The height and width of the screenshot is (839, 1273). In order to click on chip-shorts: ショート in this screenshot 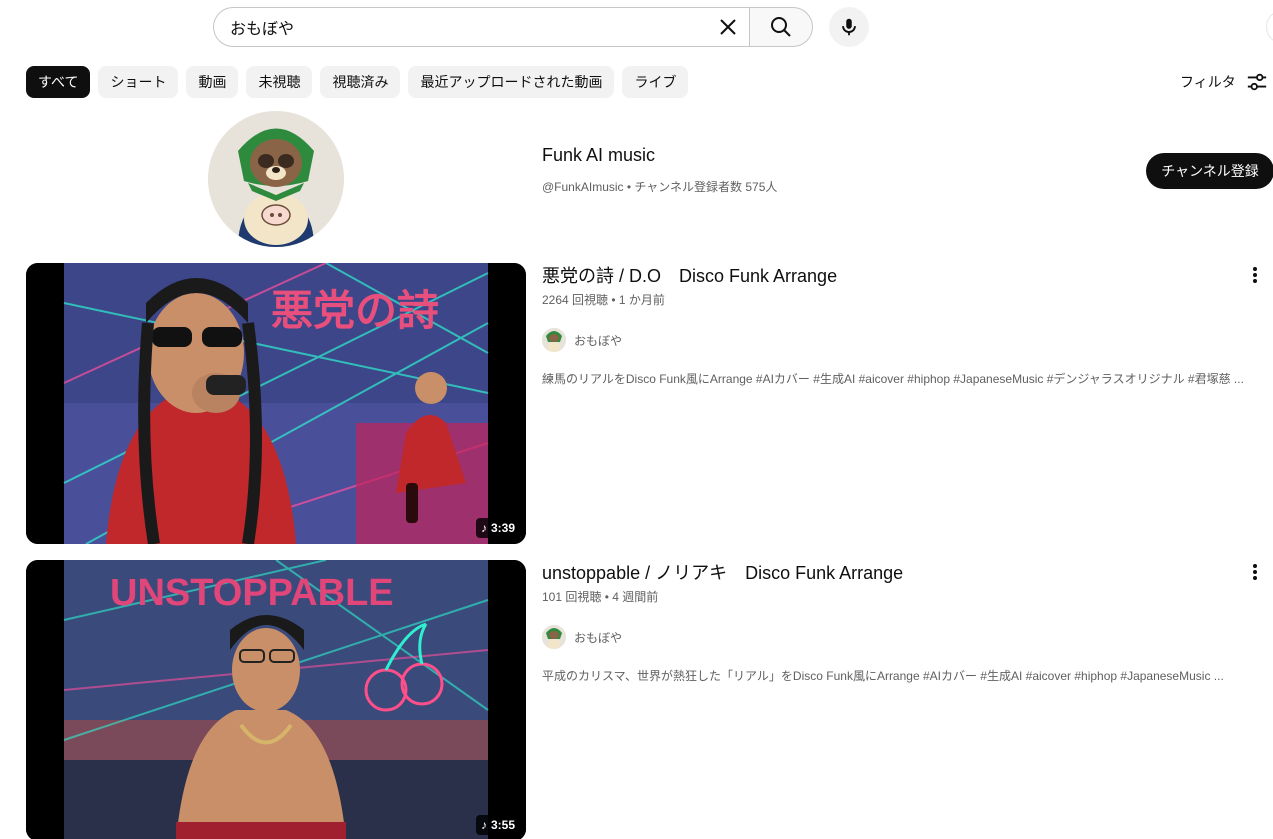, I will do `click(138, 82)`.